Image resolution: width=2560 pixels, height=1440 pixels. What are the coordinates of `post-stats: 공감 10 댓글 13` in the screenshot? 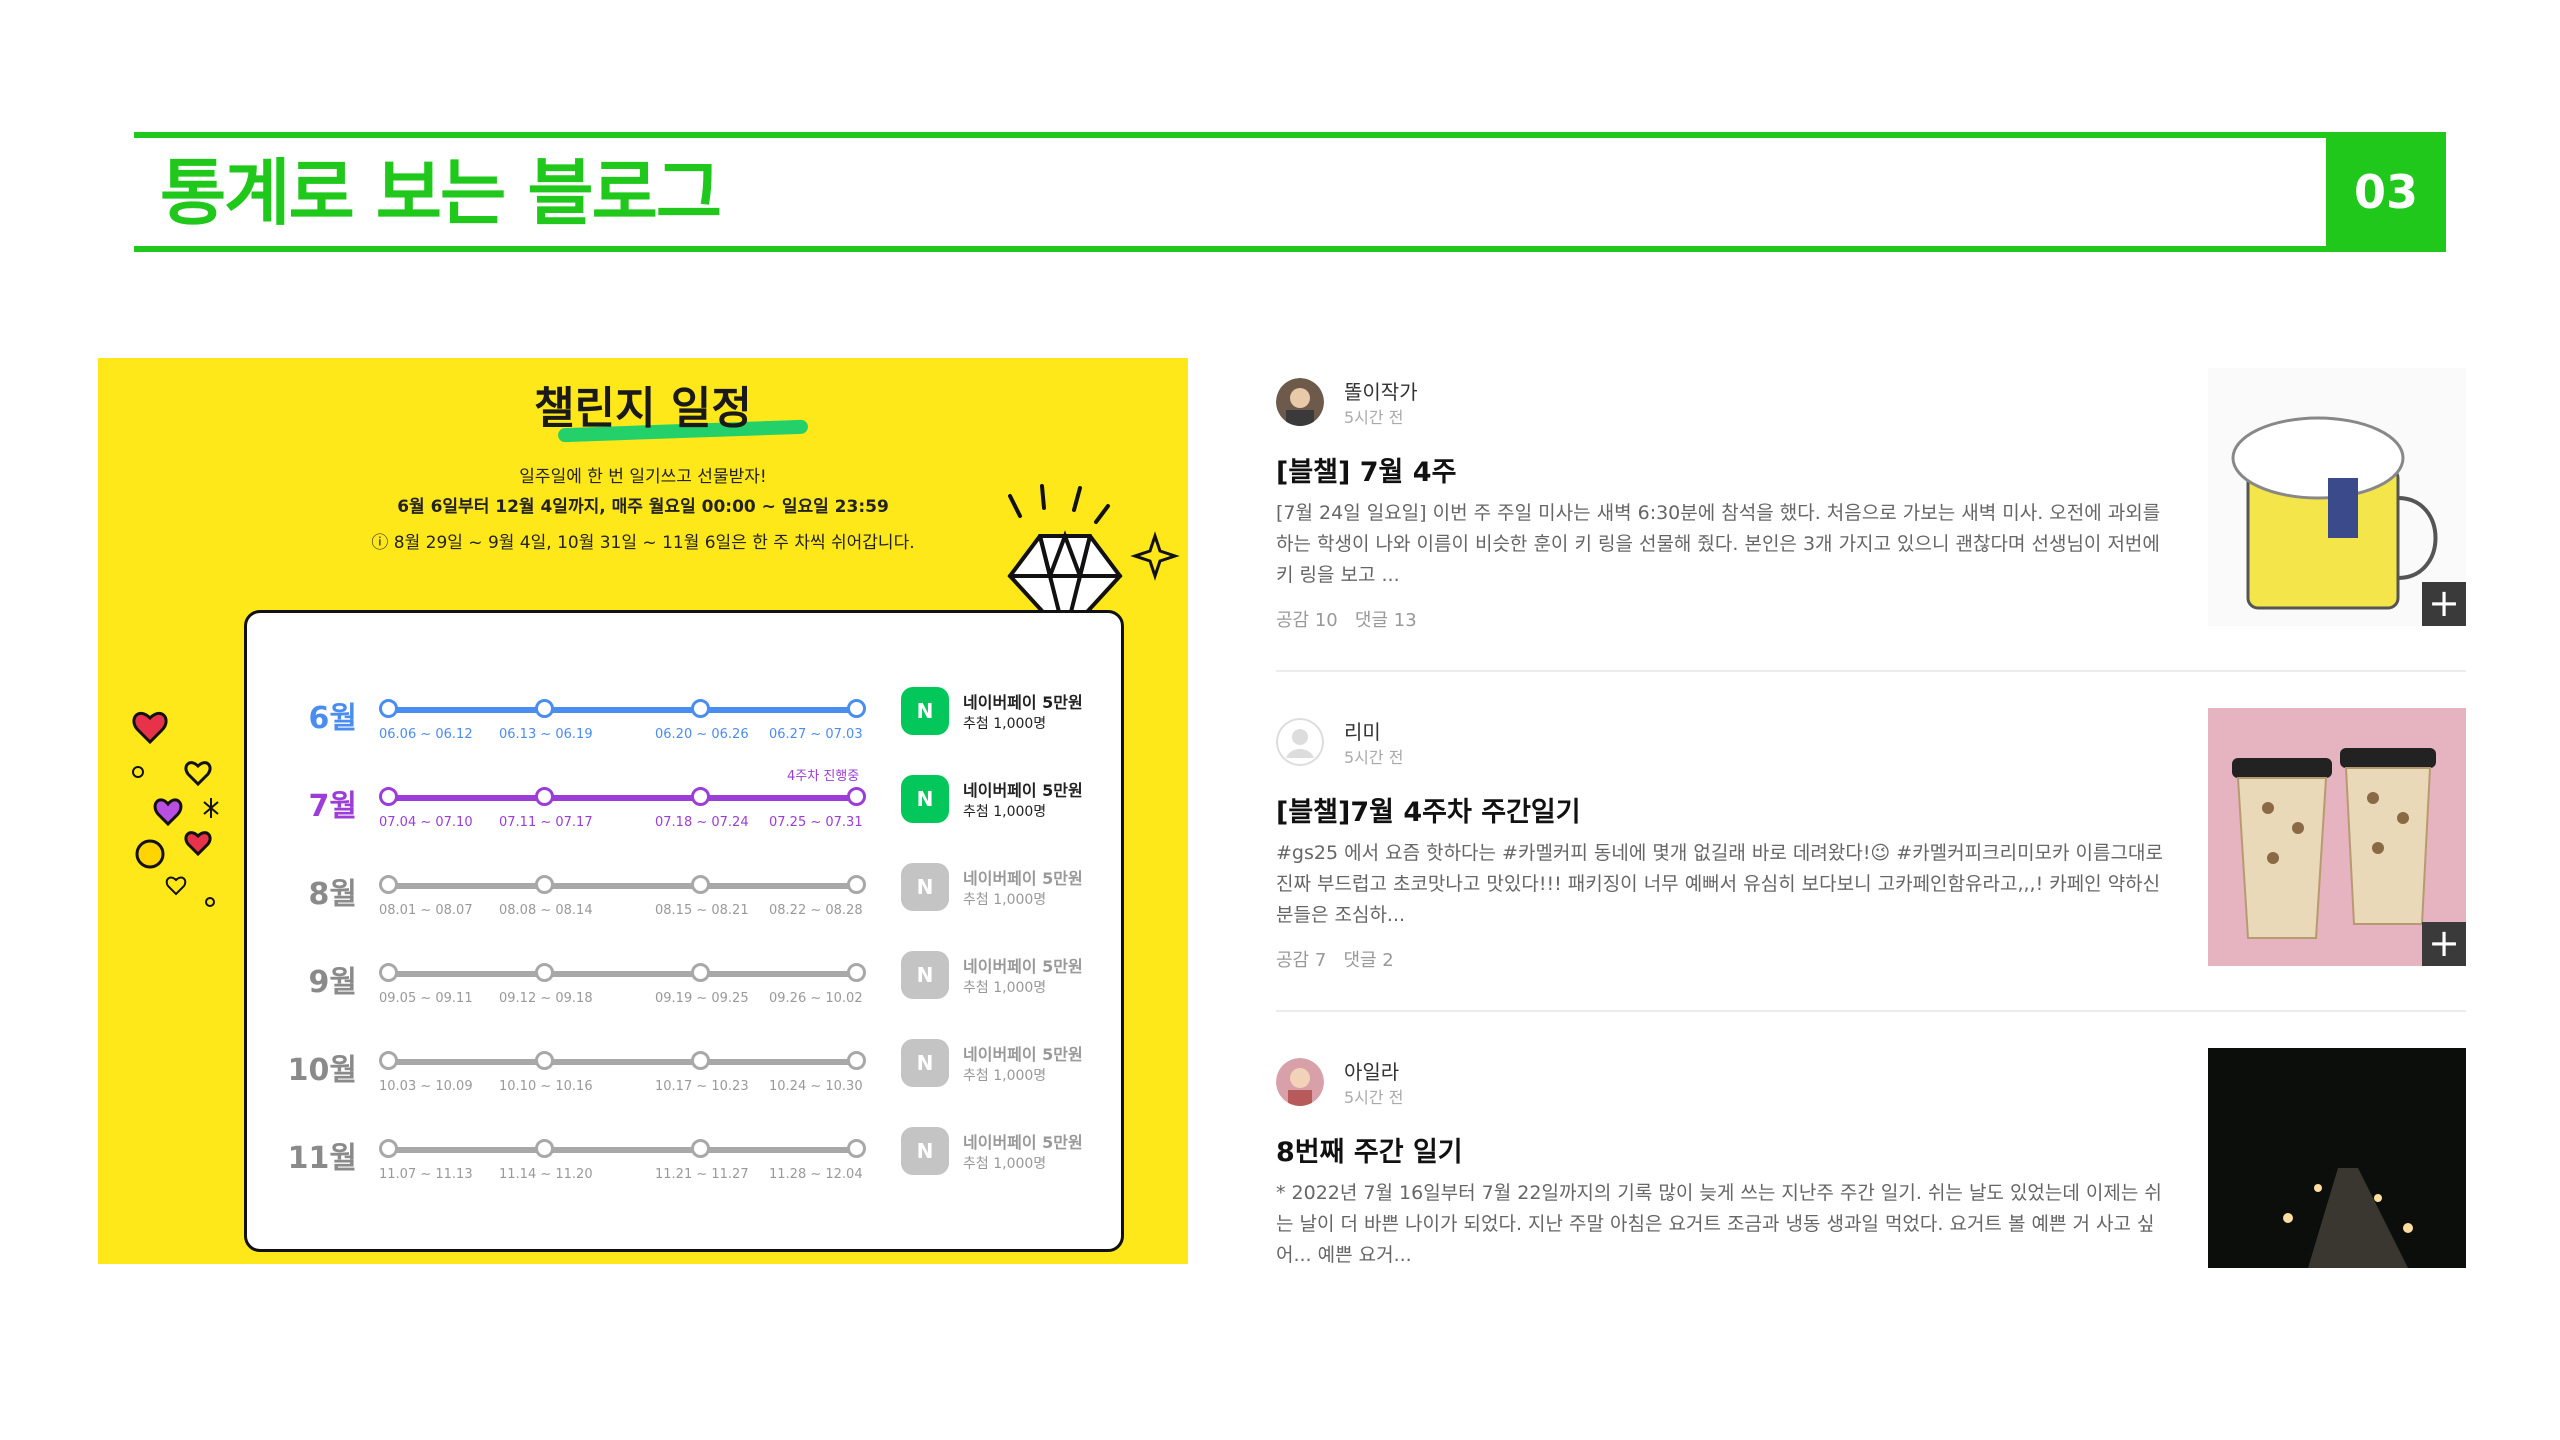 It's located at (1346, 619).